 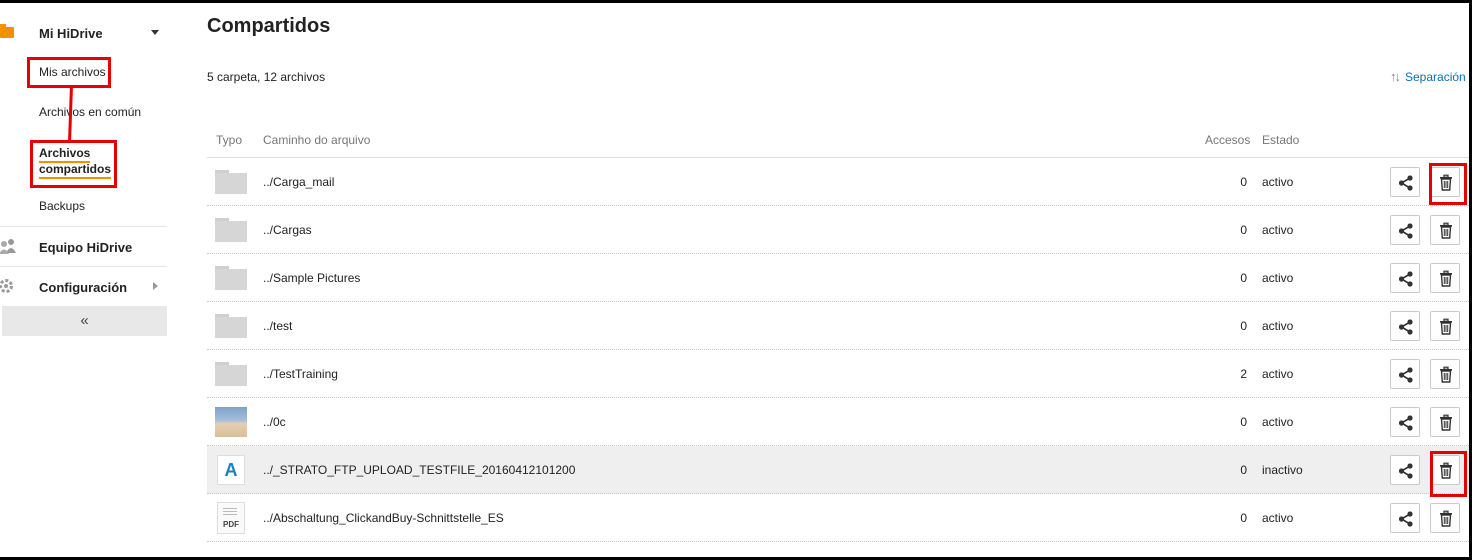 I want to click on nav-common-files: Archivos en común, so click(x=90, y=112).